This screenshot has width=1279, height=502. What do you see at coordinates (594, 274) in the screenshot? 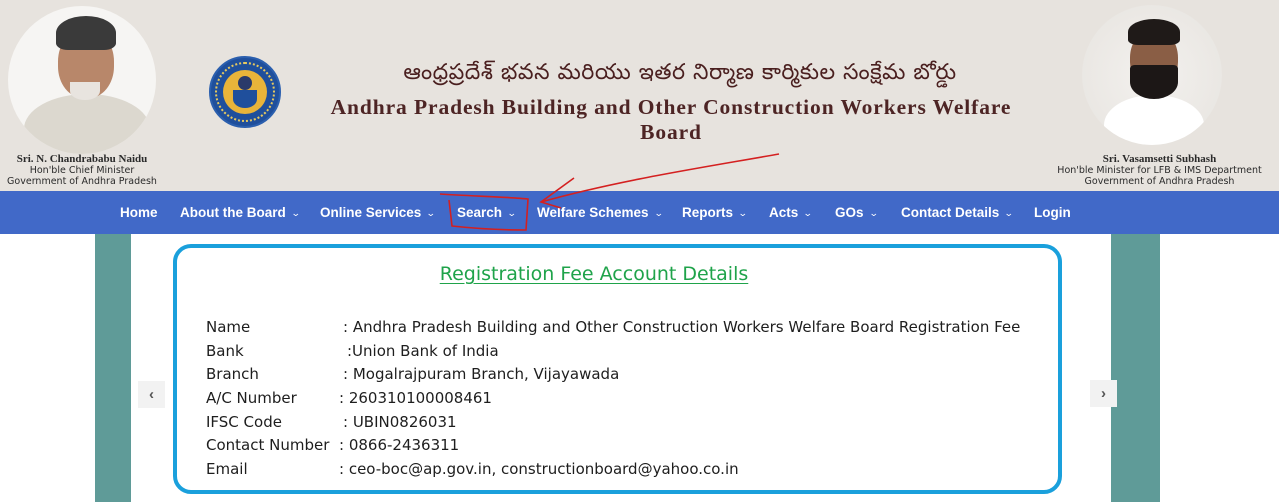
I see `card-title: Registration Fee Account Details` at bounding box center [594, 274].